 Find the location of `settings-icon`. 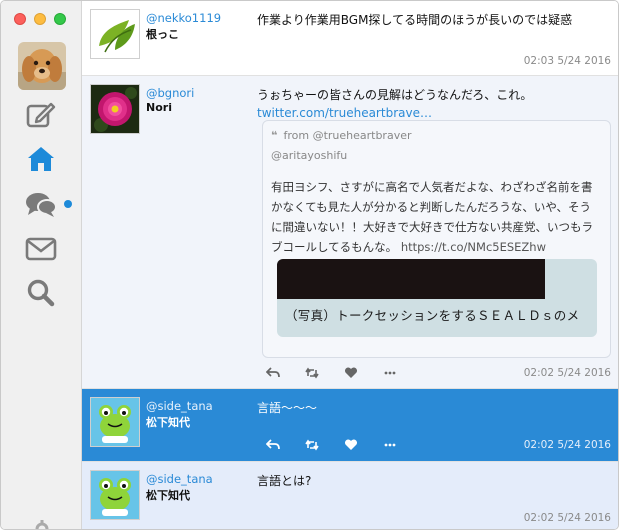

settings-icon is located at coordinates (42, 523).